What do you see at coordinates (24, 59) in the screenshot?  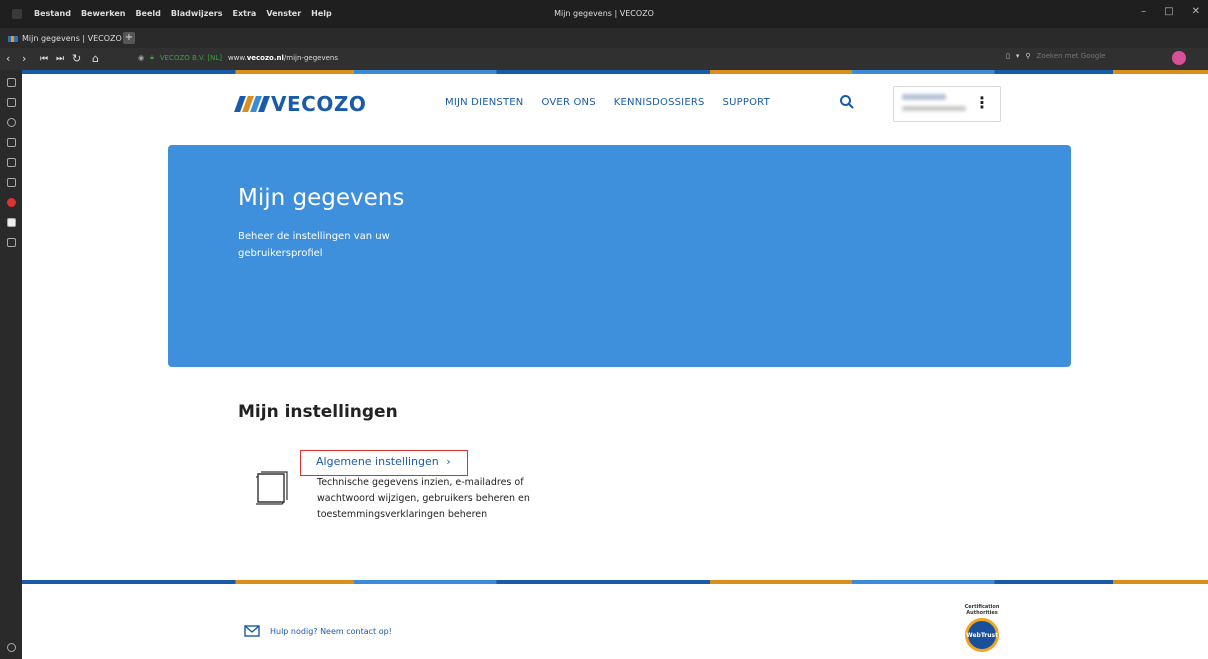 I see `forward-icon: ›` at bounding box center [24, 59].